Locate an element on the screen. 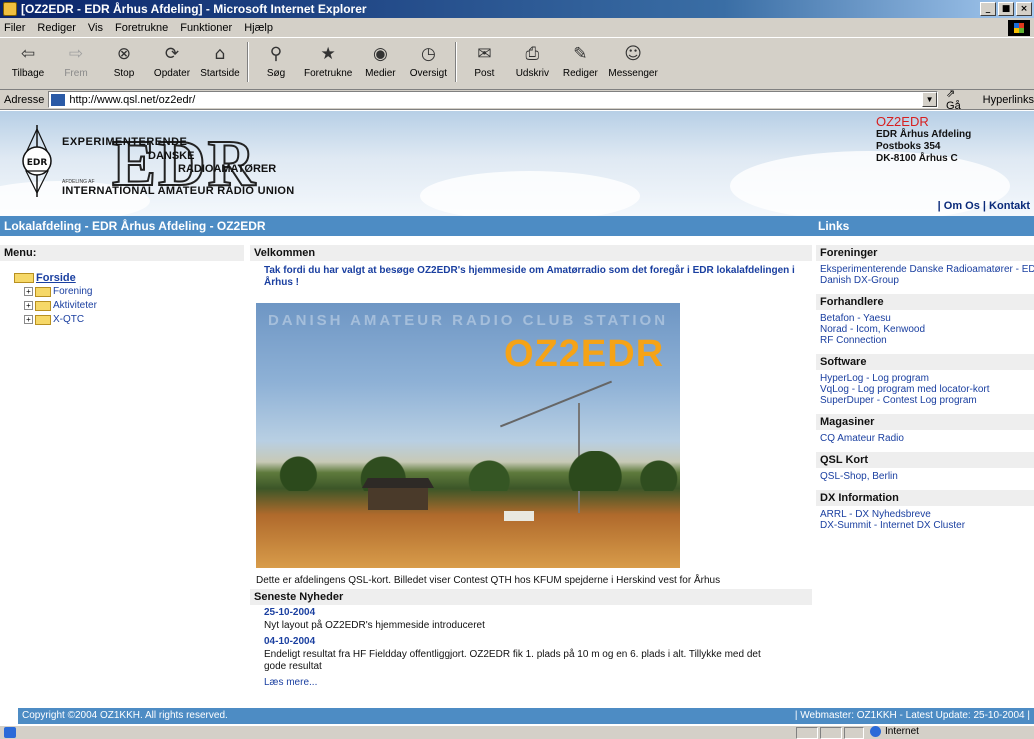  banner-callsign: OZ2EDR is located at coordinates (902, 121).